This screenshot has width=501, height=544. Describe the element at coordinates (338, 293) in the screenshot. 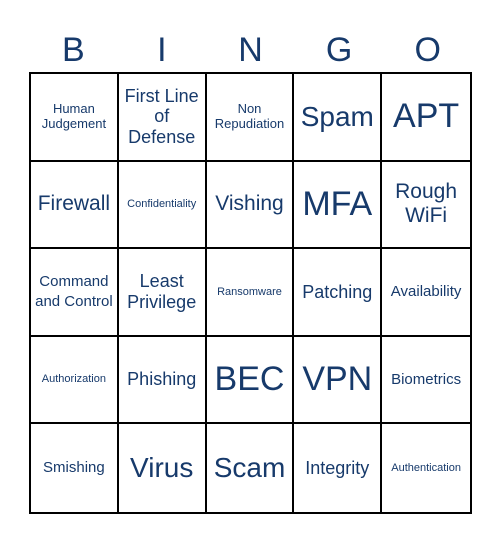

I see `bingo-cell: Patching` at that location.